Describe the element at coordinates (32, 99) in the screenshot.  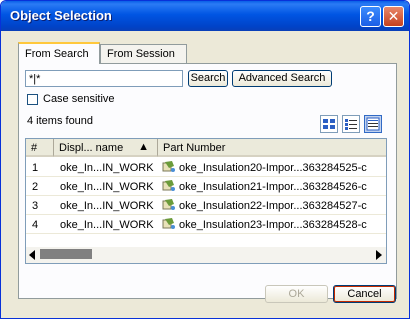
I see `case-sensitive-checkbox` at that location.